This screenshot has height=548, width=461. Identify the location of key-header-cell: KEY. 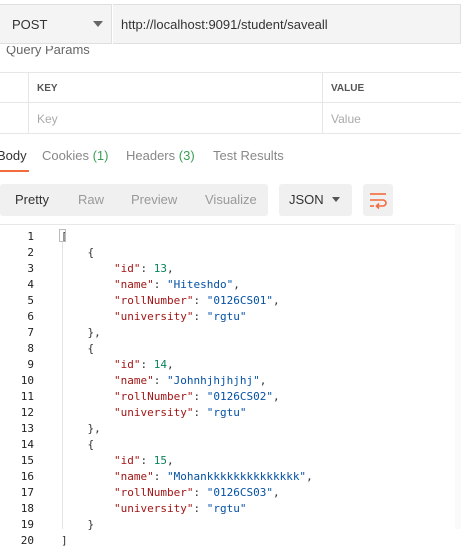
(175, 87).